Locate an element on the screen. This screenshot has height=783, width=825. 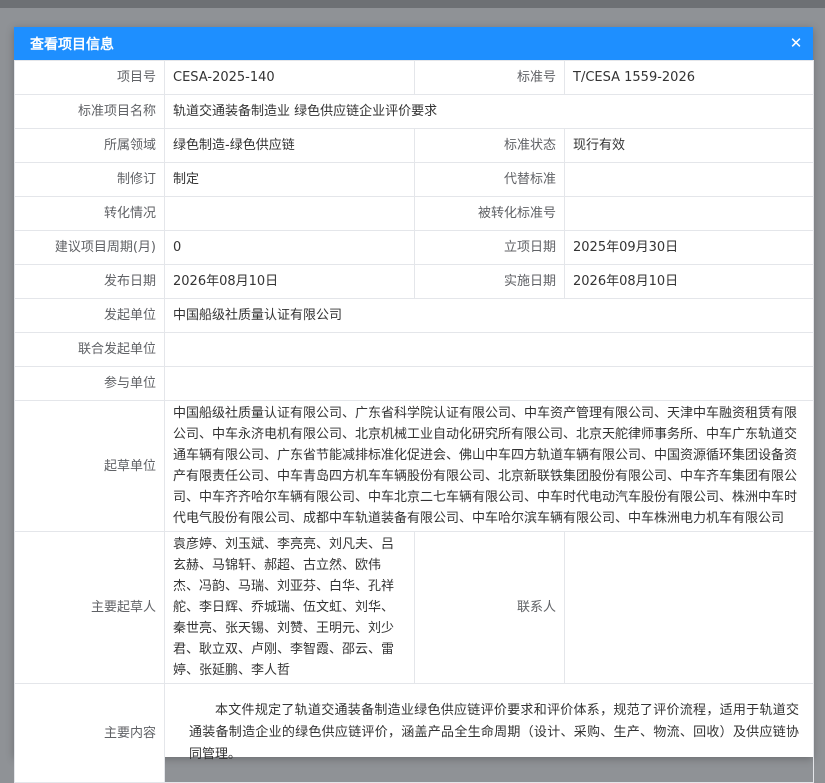
project-no-label: 项目号 is located at coordinates (89, 77).